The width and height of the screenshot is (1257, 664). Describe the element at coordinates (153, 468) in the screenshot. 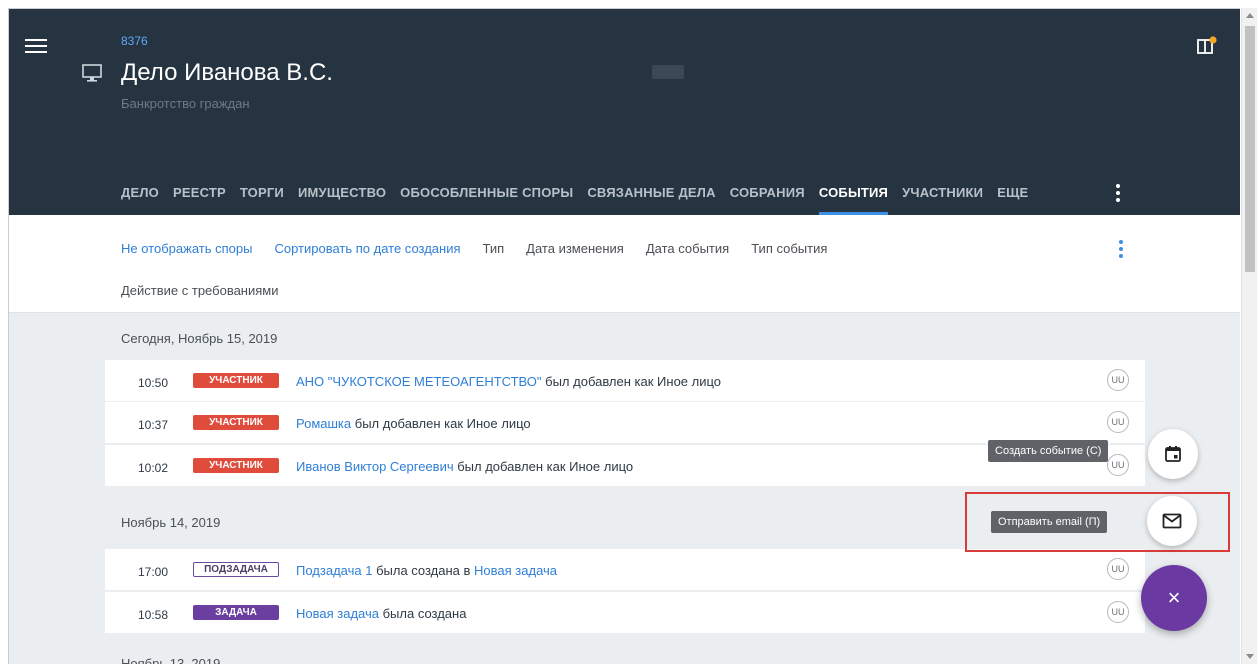

I see `event-time: 10:02` at that location.